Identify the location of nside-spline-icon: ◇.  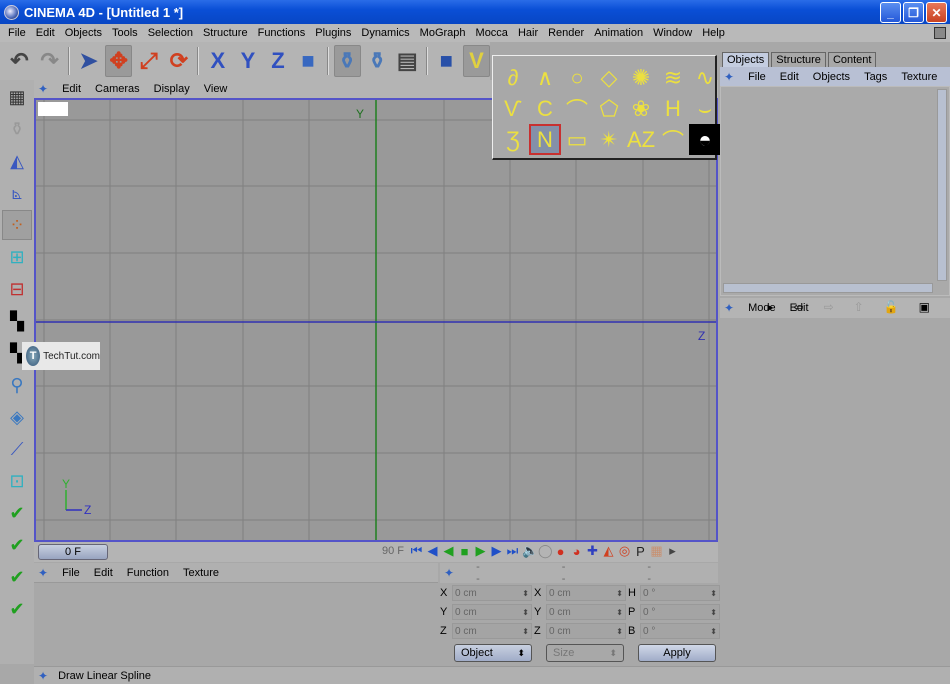
(609, 77).